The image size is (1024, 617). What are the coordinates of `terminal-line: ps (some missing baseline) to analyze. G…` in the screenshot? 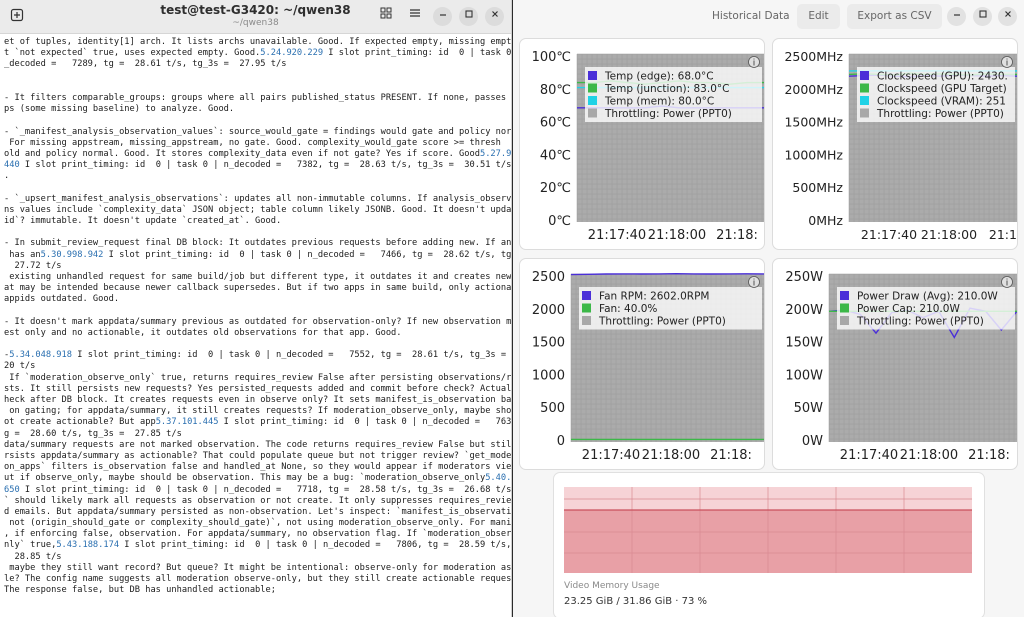 It's located at (119, 109).